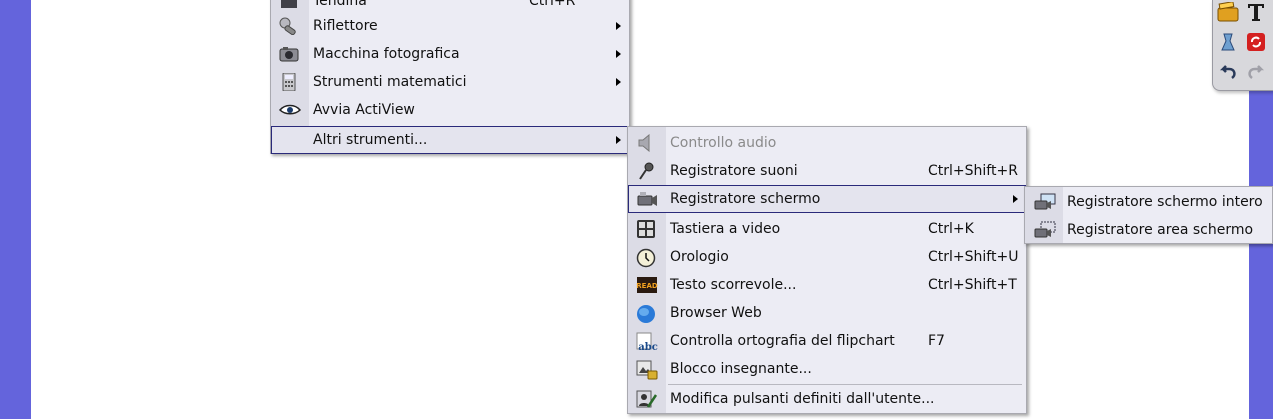 Image resolution: width=1273 pixels, height=419 pixels. Describe the element at coordinates (289, 82) in the screenshot. I see `calculator-icon` at that location.